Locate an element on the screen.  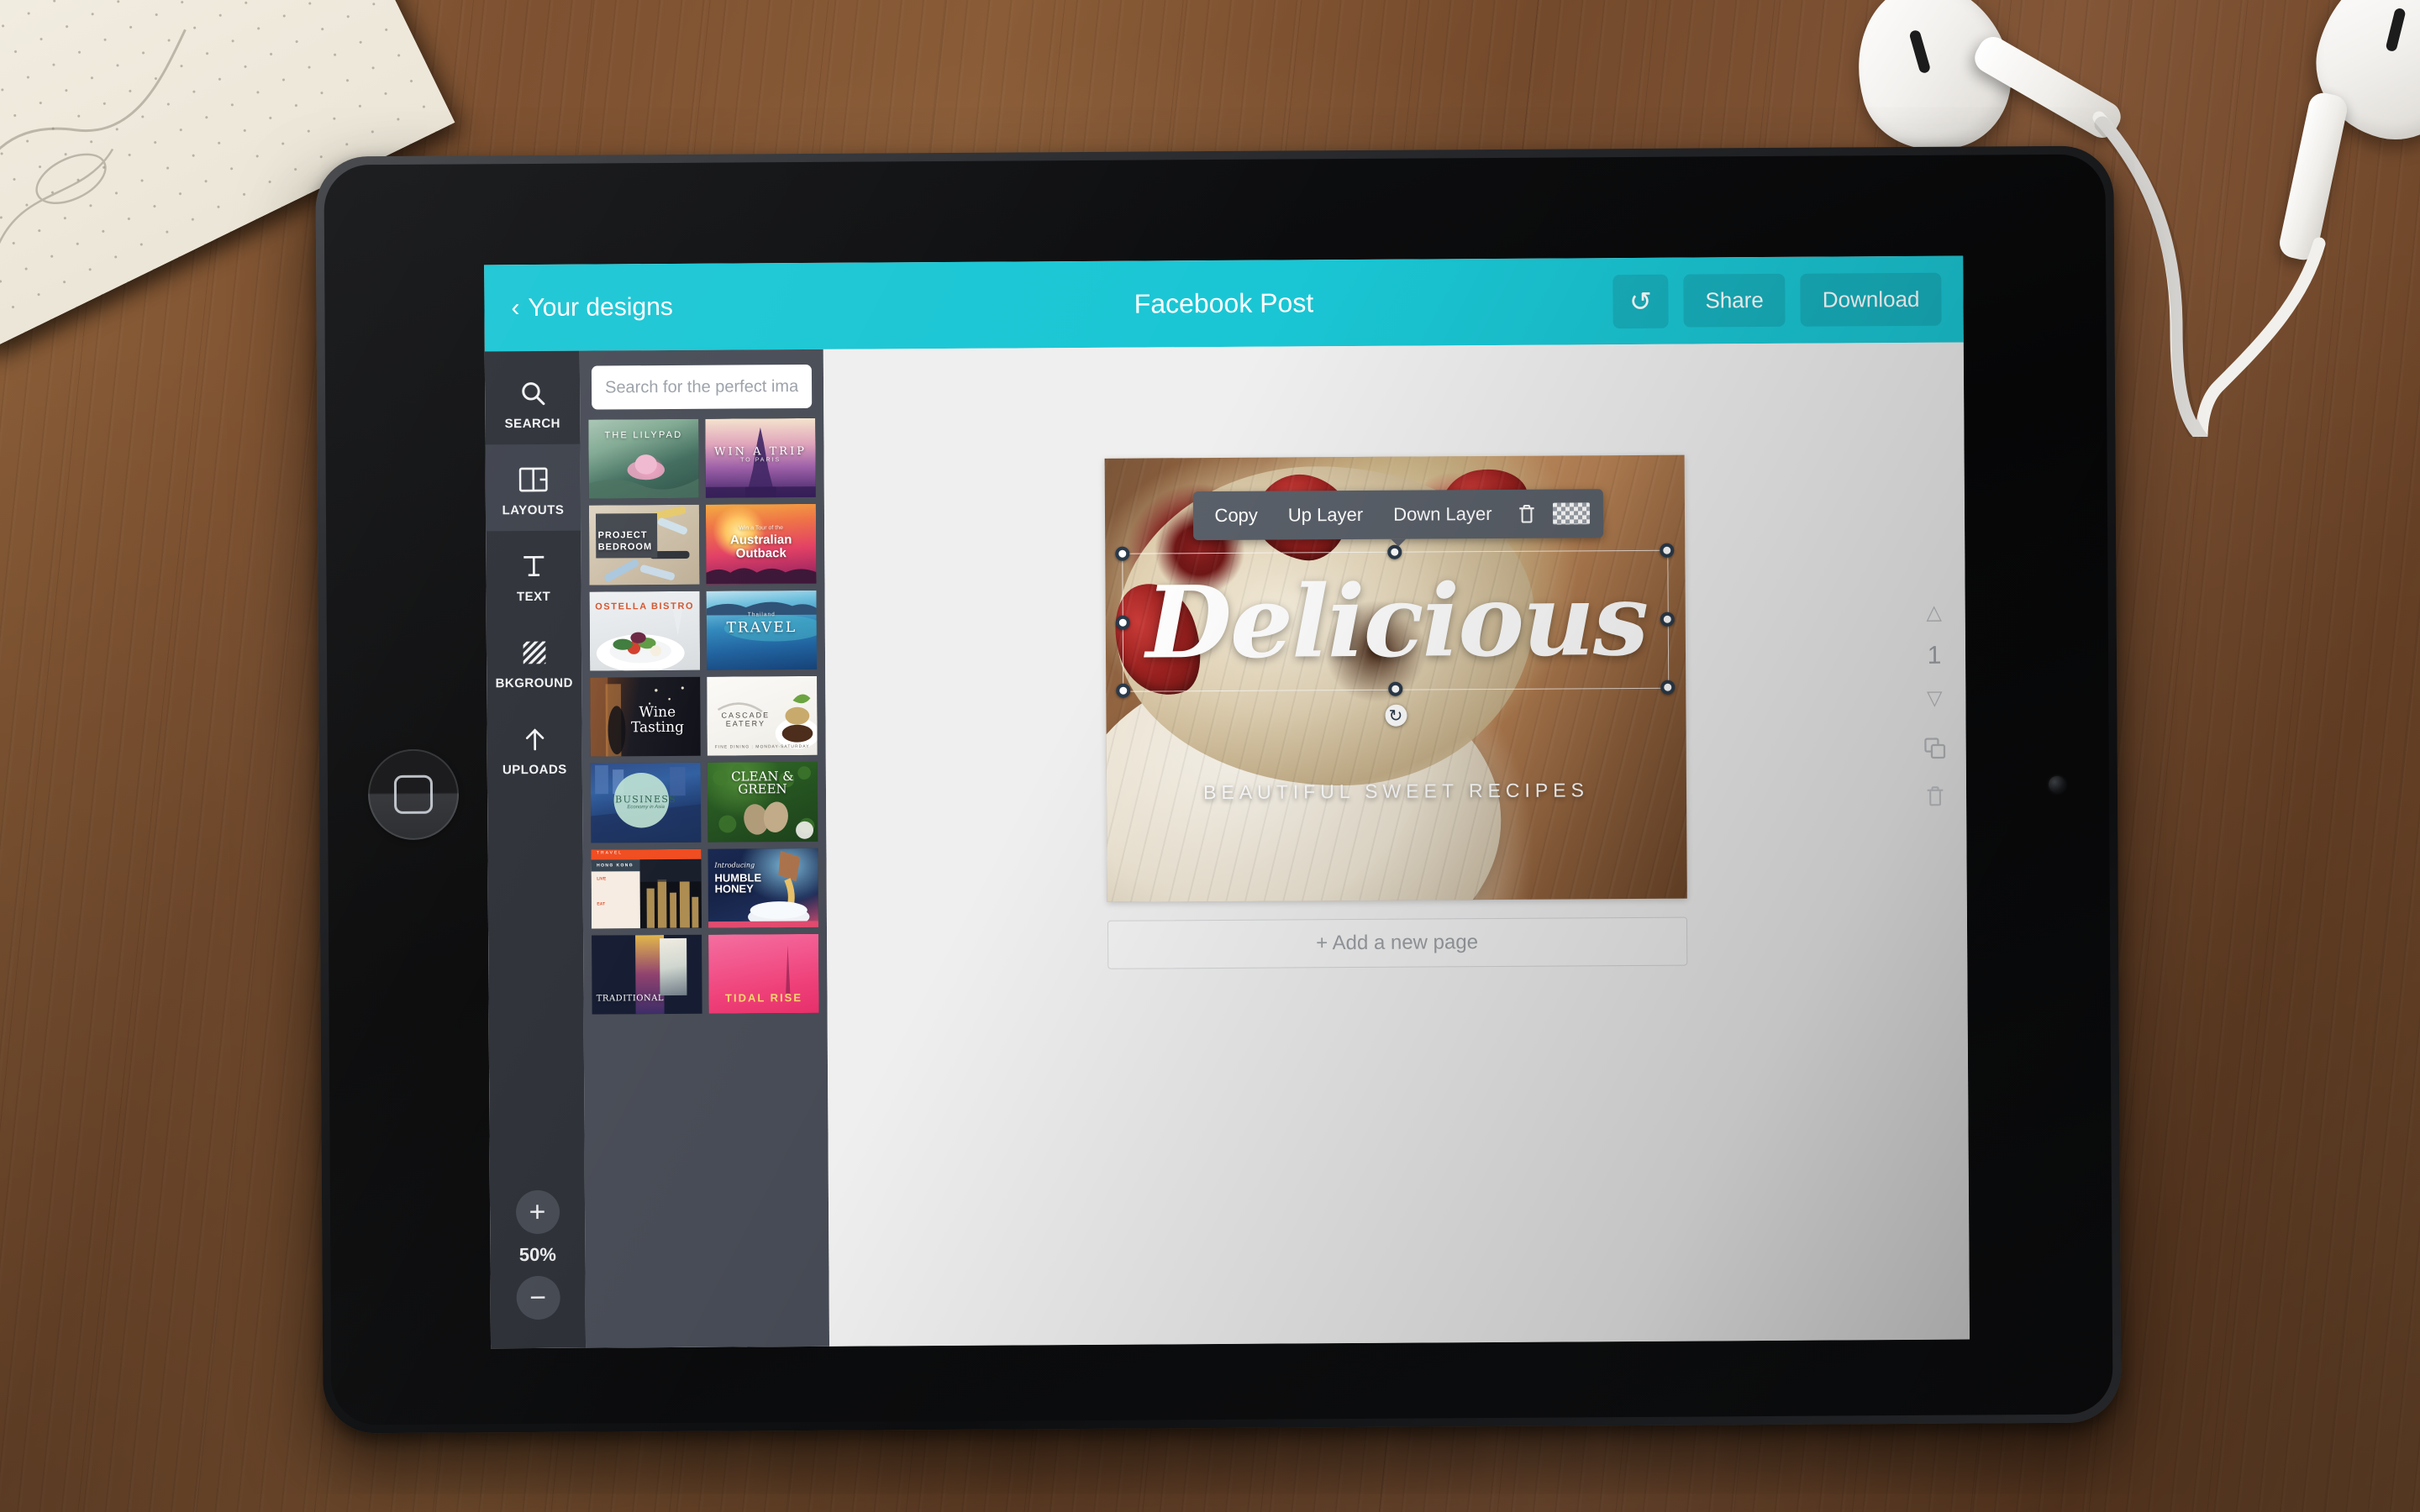
front-camera-icon is located at coordinates (2057, 784).